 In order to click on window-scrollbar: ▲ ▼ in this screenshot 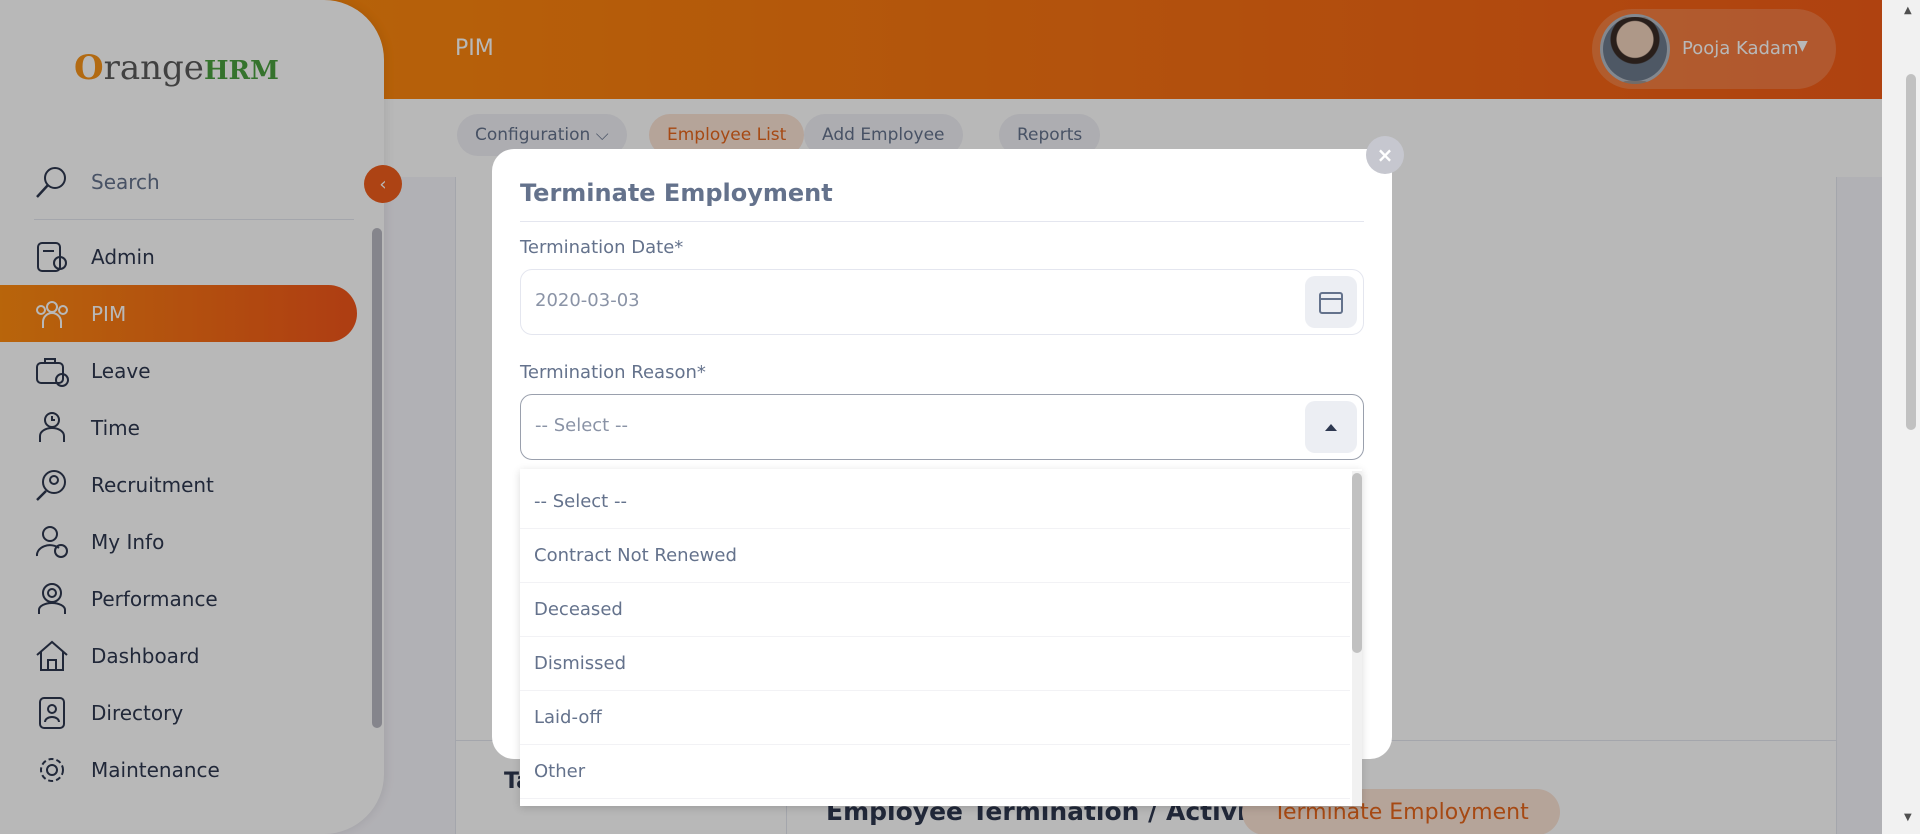, I will do `click(1901, 417)`.